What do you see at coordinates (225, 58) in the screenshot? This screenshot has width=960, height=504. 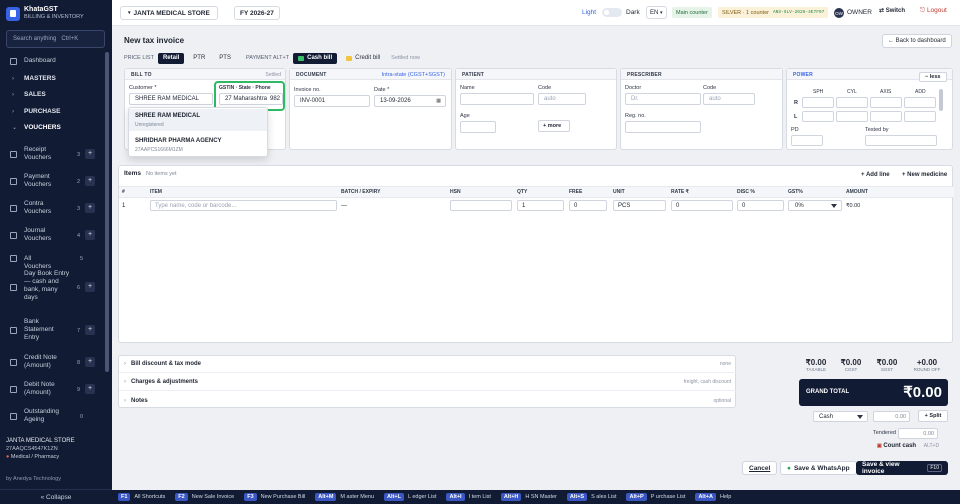 I see `price-list-pts: PTS` at bounding box center [225, 58].